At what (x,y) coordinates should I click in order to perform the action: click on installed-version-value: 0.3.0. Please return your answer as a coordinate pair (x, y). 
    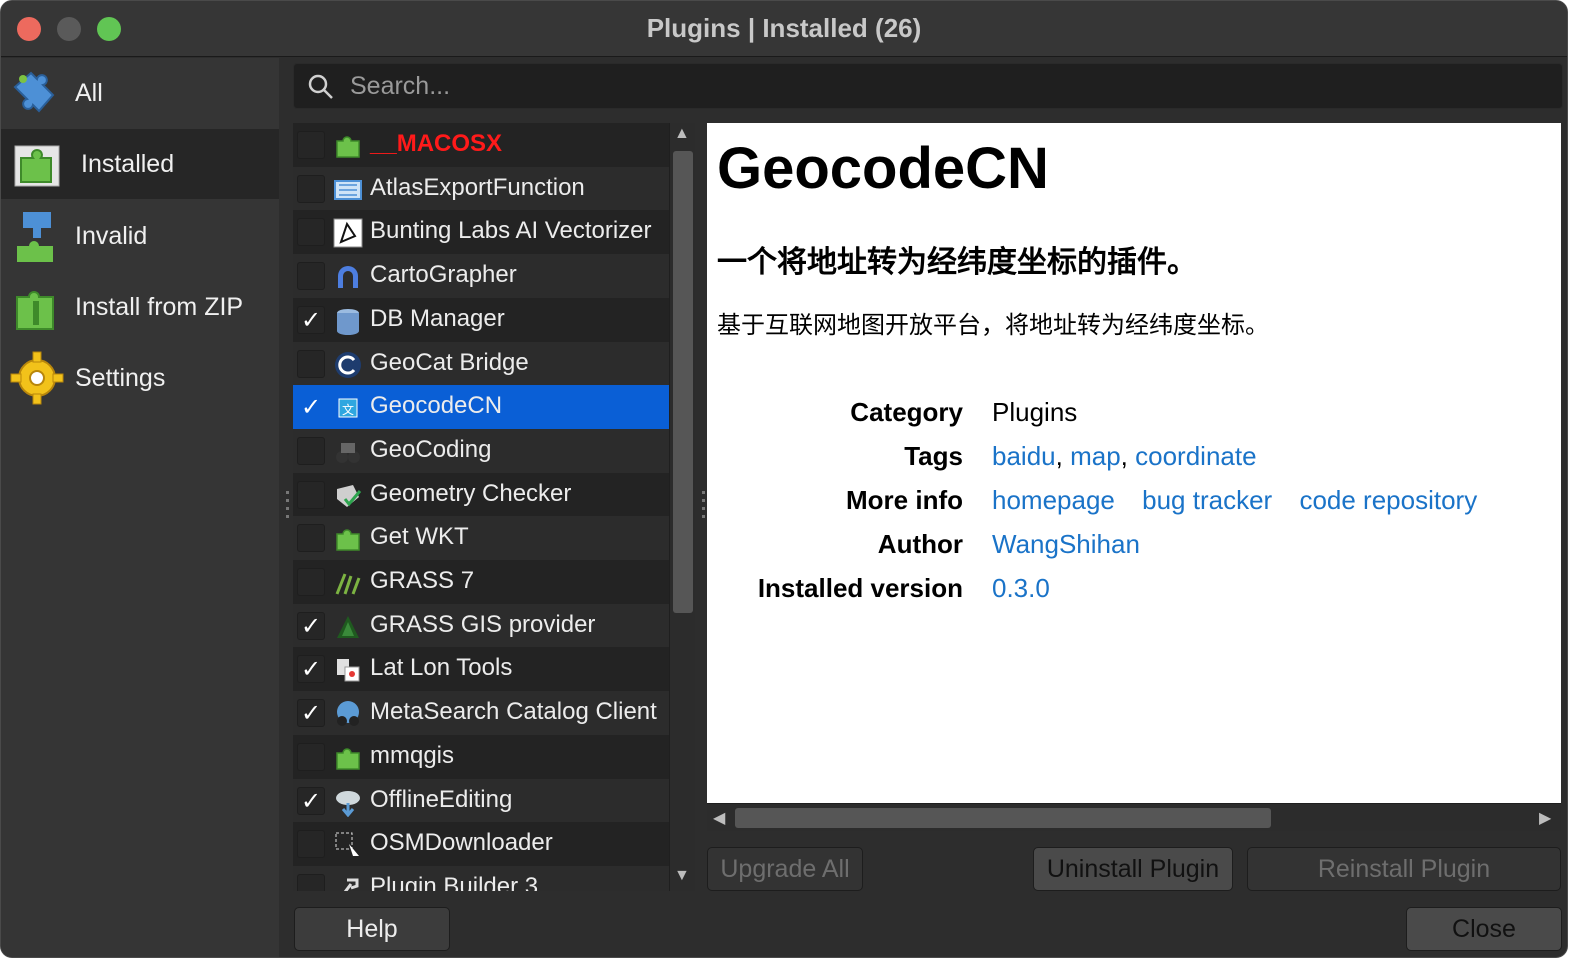
    Looking at the image, I should click on (1021, 588).